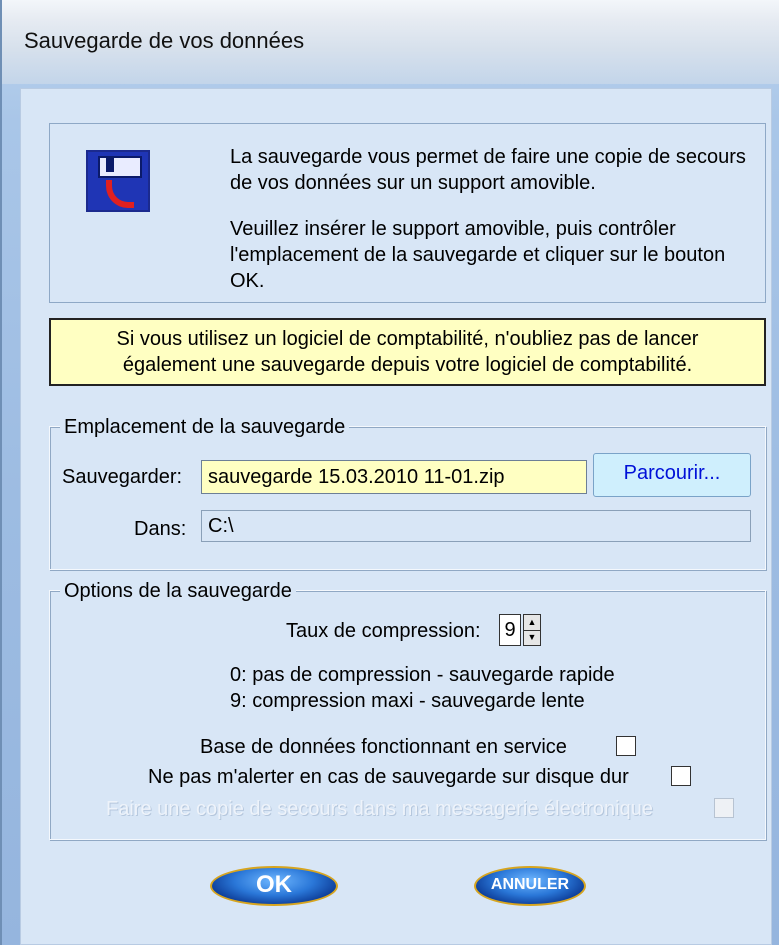  I want to click on ok-button: OK, so click(274, 886).